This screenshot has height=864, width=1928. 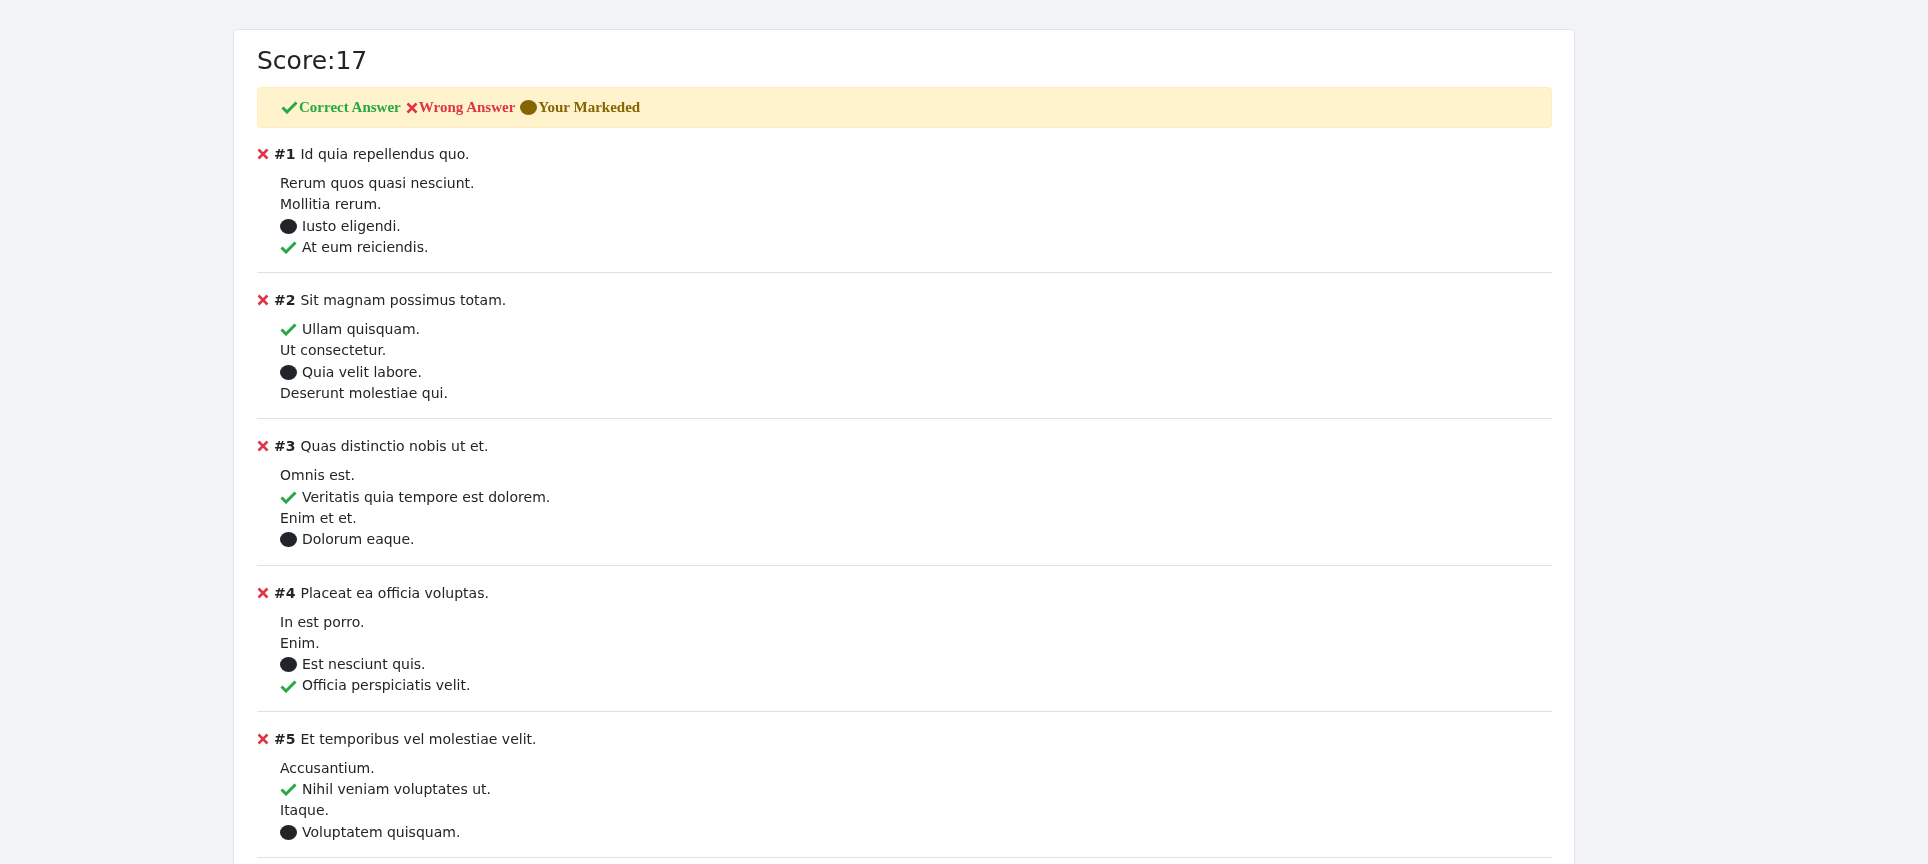 What do you see at coordinates (364, 394) in the screenshot?
I see `option-text: Deserunt molestiae qui.` at bounding box center [364, 394].